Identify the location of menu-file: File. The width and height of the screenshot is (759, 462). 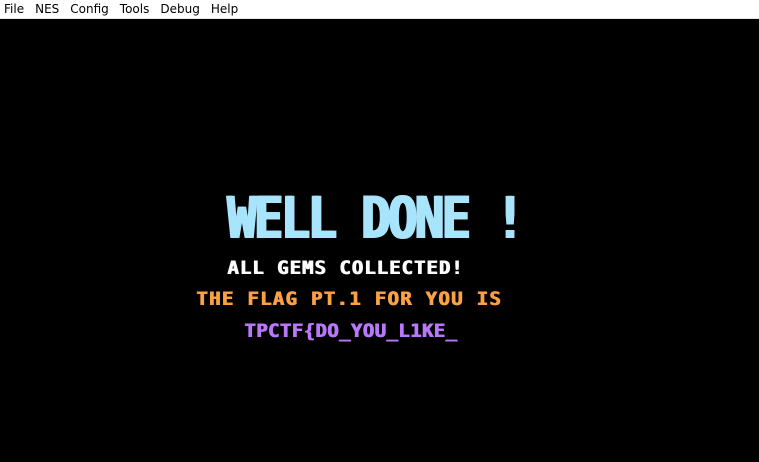
(15, 9).